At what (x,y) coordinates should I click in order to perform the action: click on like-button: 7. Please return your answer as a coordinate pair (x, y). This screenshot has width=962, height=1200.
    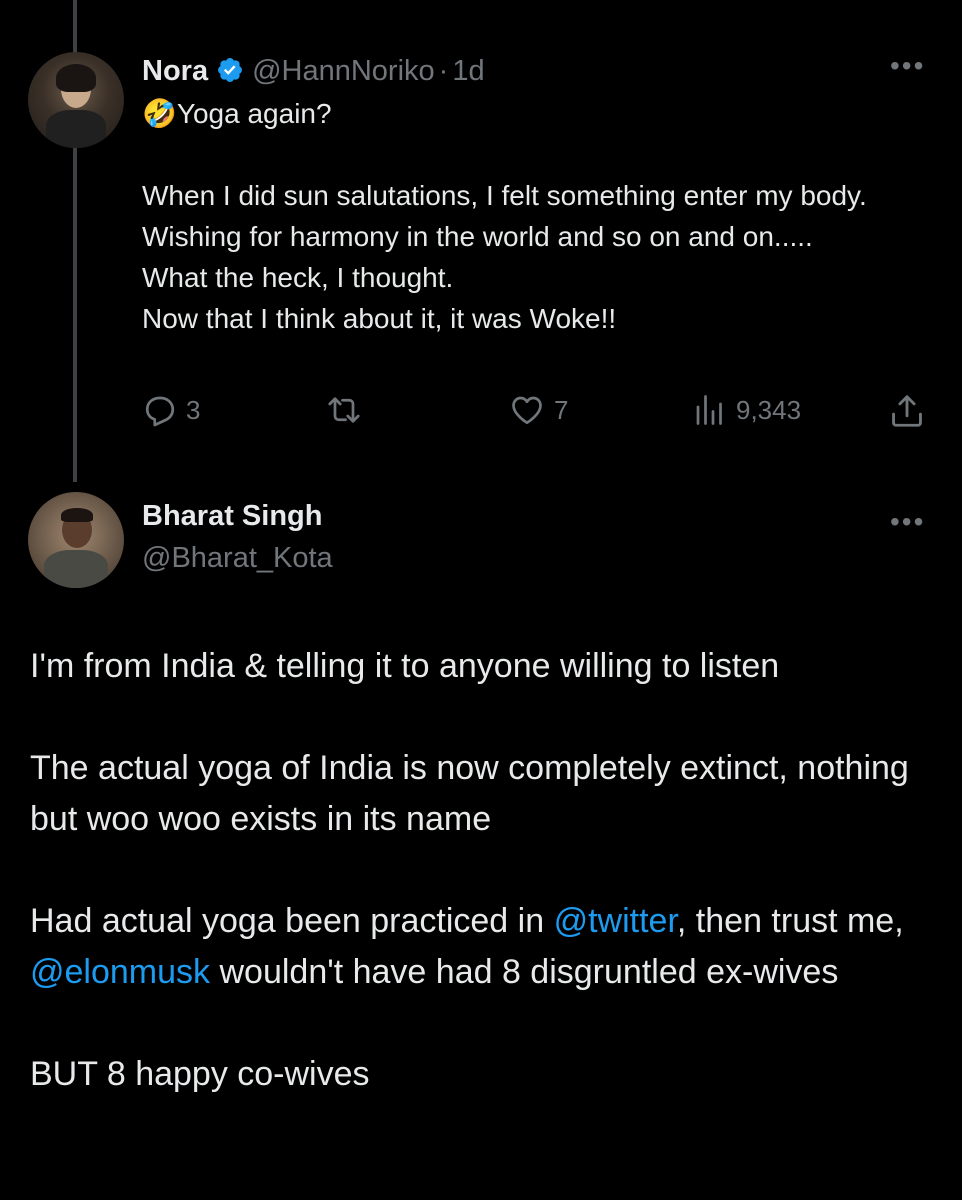
    Looking at the image, I should click on (538, 410).